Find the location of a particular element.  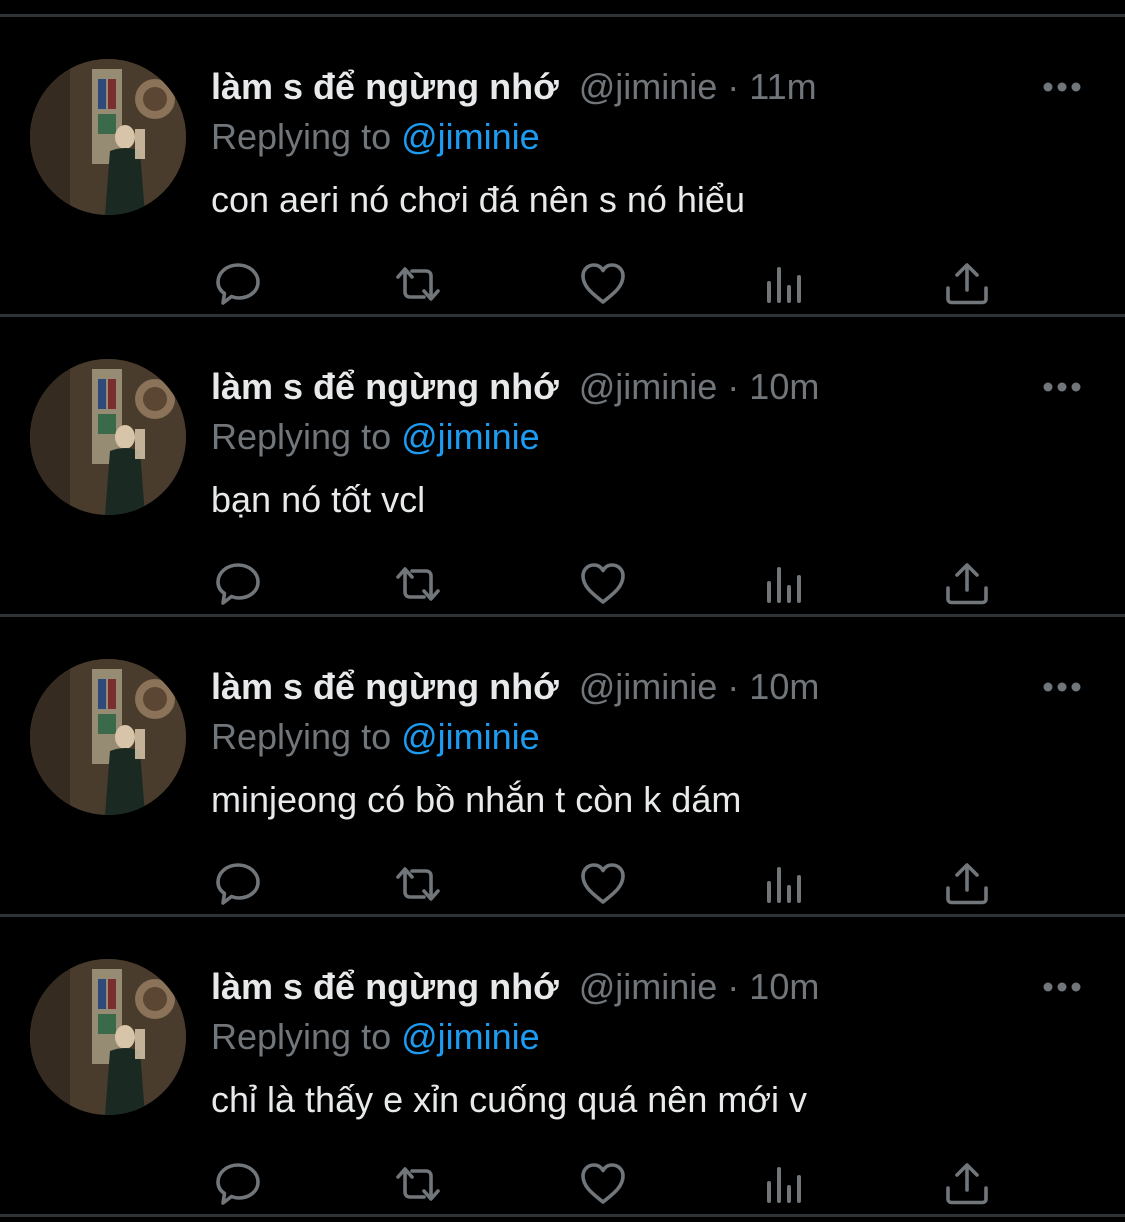

divider is located at coordinates (562, 1215).